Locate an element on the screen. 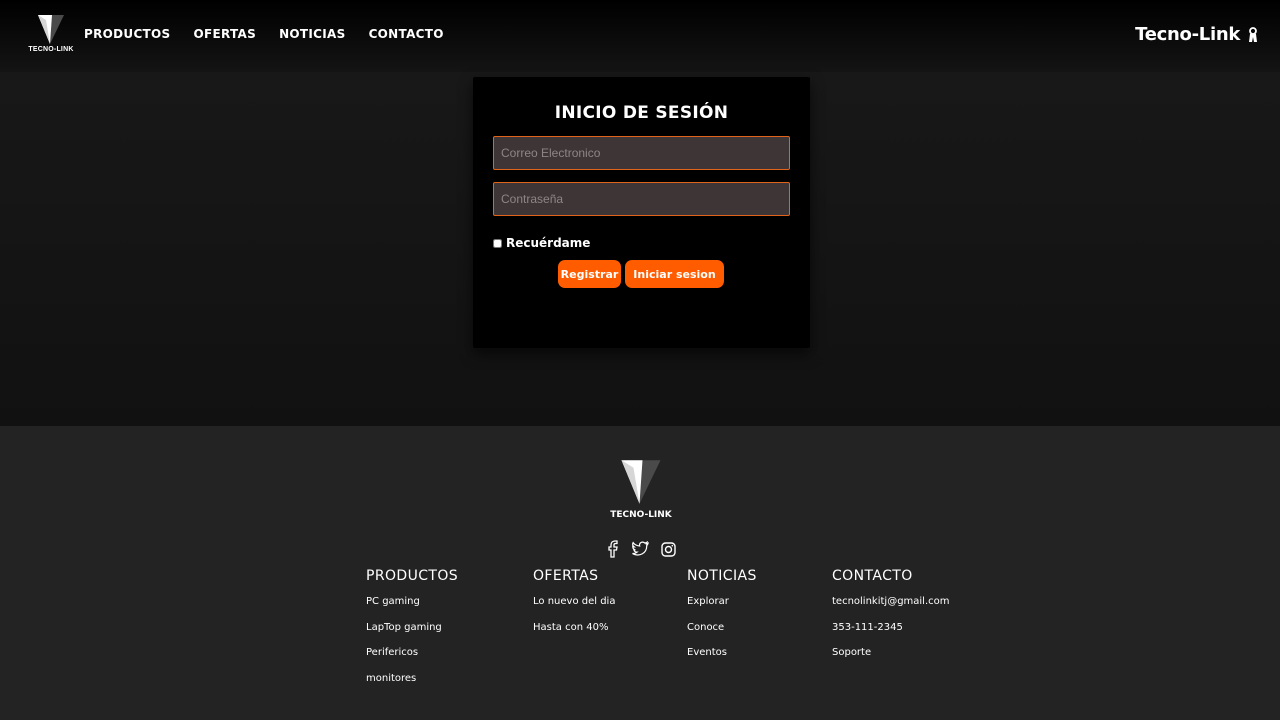 Image resolution: width=1280 pixels, height=720 pixels. main-nav: PRODUCTOS OFERTAS NOTICIAS CONTACTO is located at coordinates (264, 34).